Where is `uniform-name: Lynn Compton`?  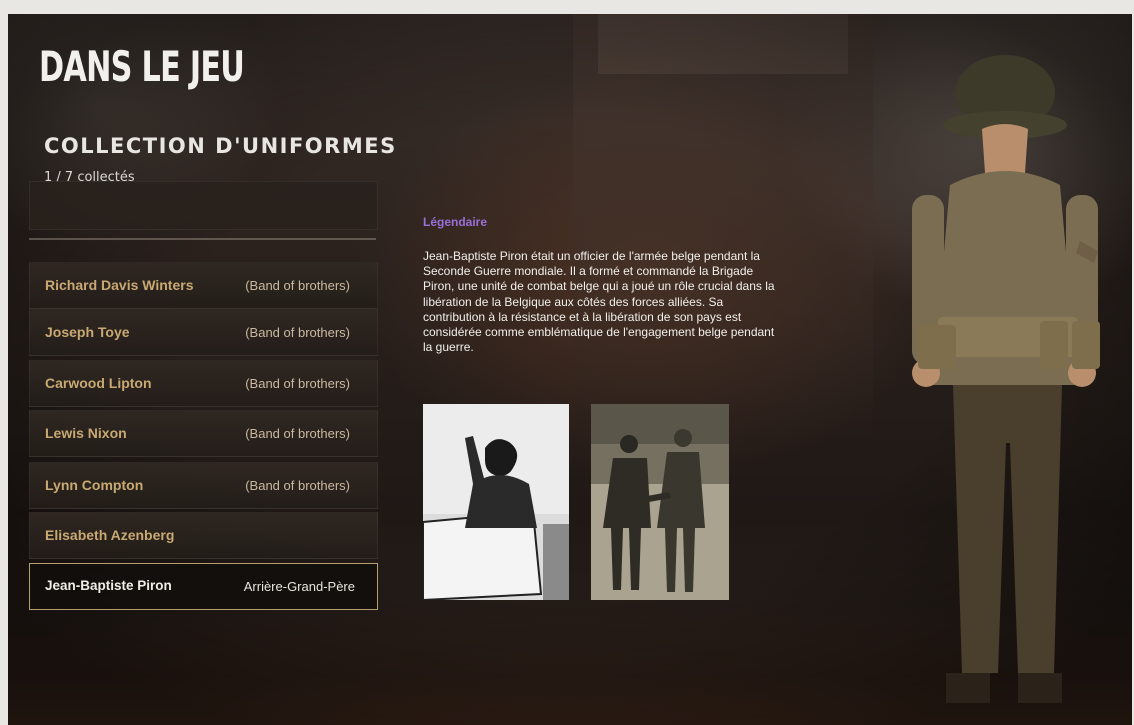 uniform-name: Lynn Compton is located at coordinates (94, 485).